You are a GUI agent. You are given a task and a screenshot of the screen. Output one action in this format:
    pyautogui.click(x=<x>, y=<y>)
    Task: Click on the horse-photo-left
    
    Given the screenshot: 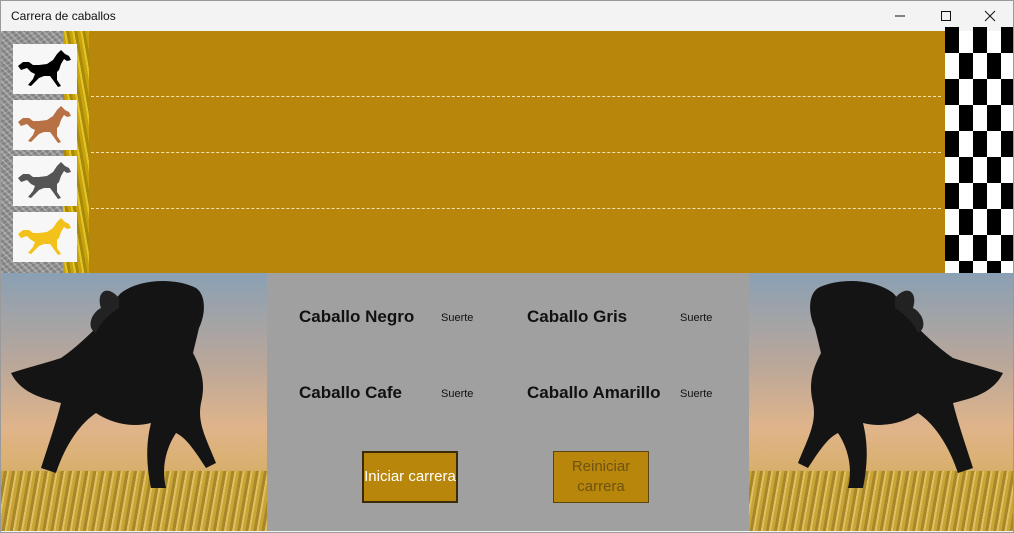 What is the action you would take?
    pyautogui.click(x=134, y=402)
    